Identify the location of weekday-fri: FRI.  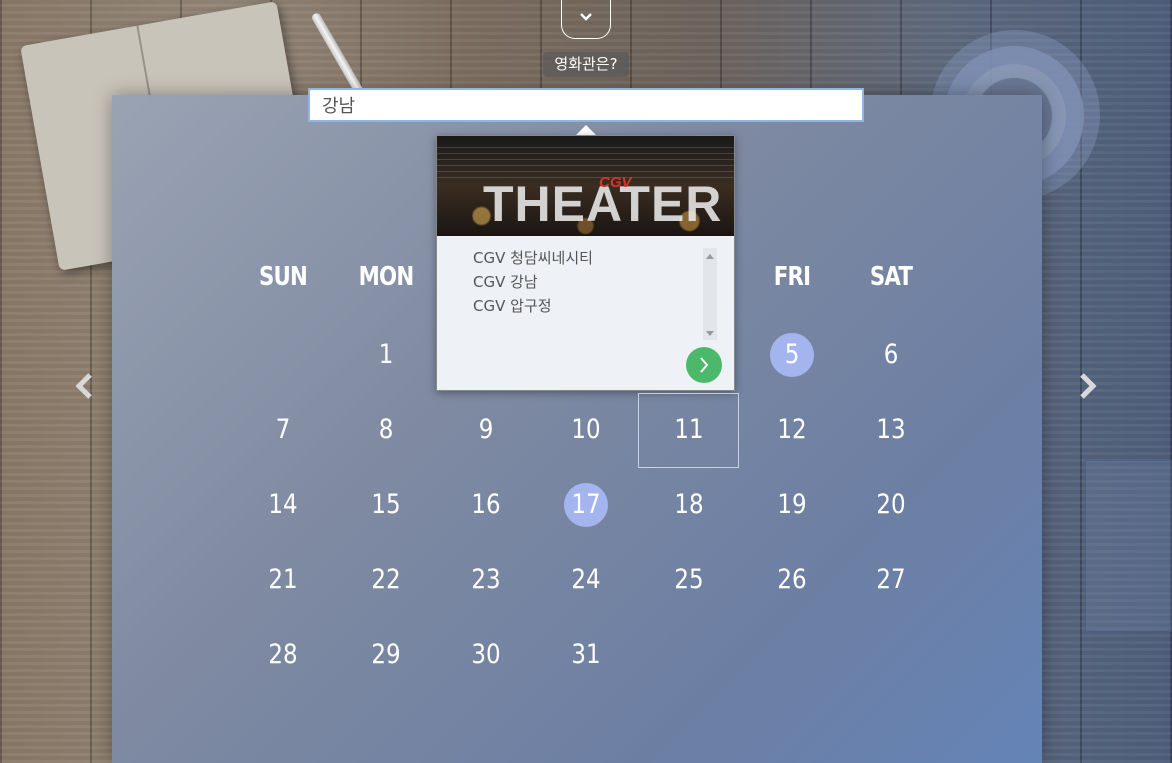
(792, 277).